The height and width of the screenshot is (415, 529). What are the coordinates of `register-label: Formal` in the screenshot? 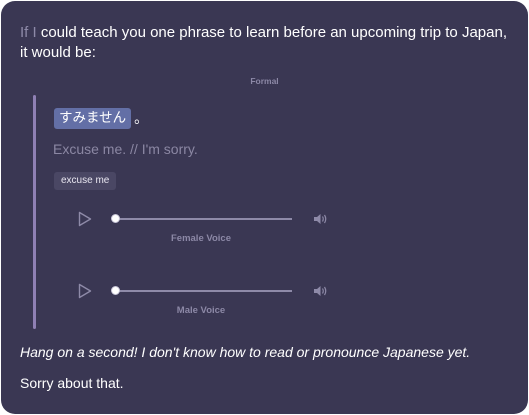 It's located at (264, 81).